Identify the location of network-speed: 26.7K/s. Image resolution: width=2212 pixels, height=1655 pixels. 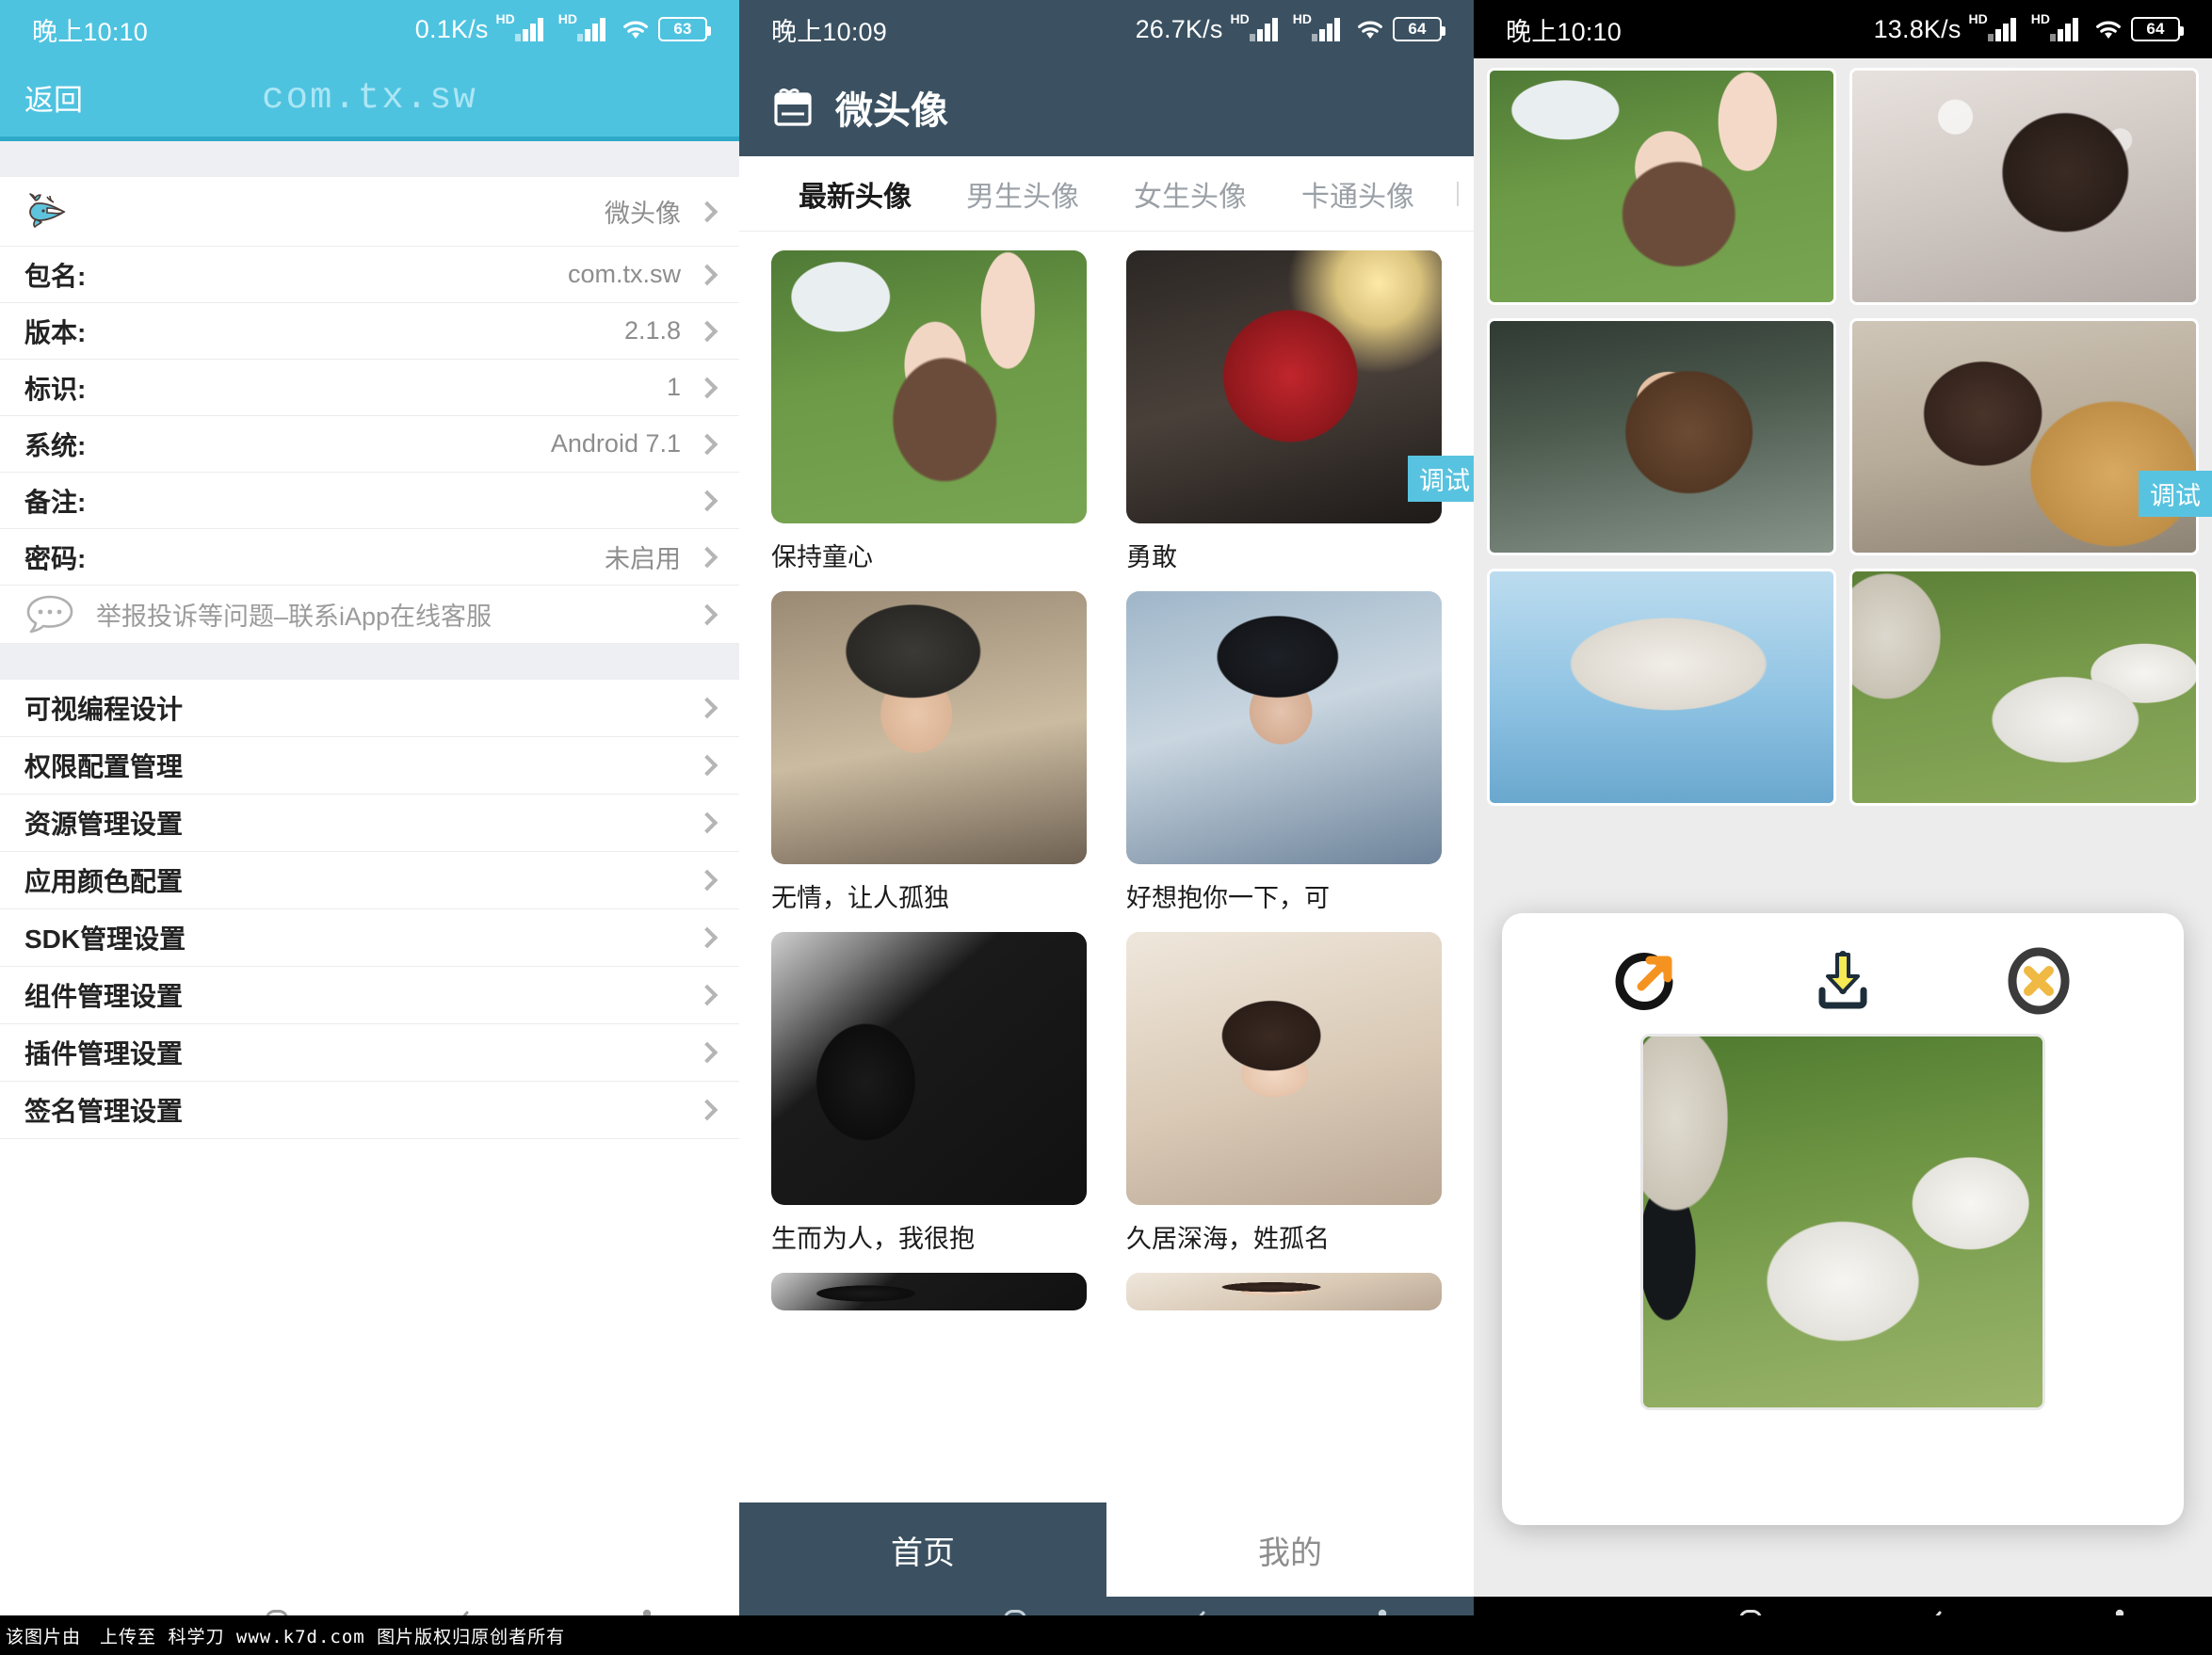
(1179, 28).